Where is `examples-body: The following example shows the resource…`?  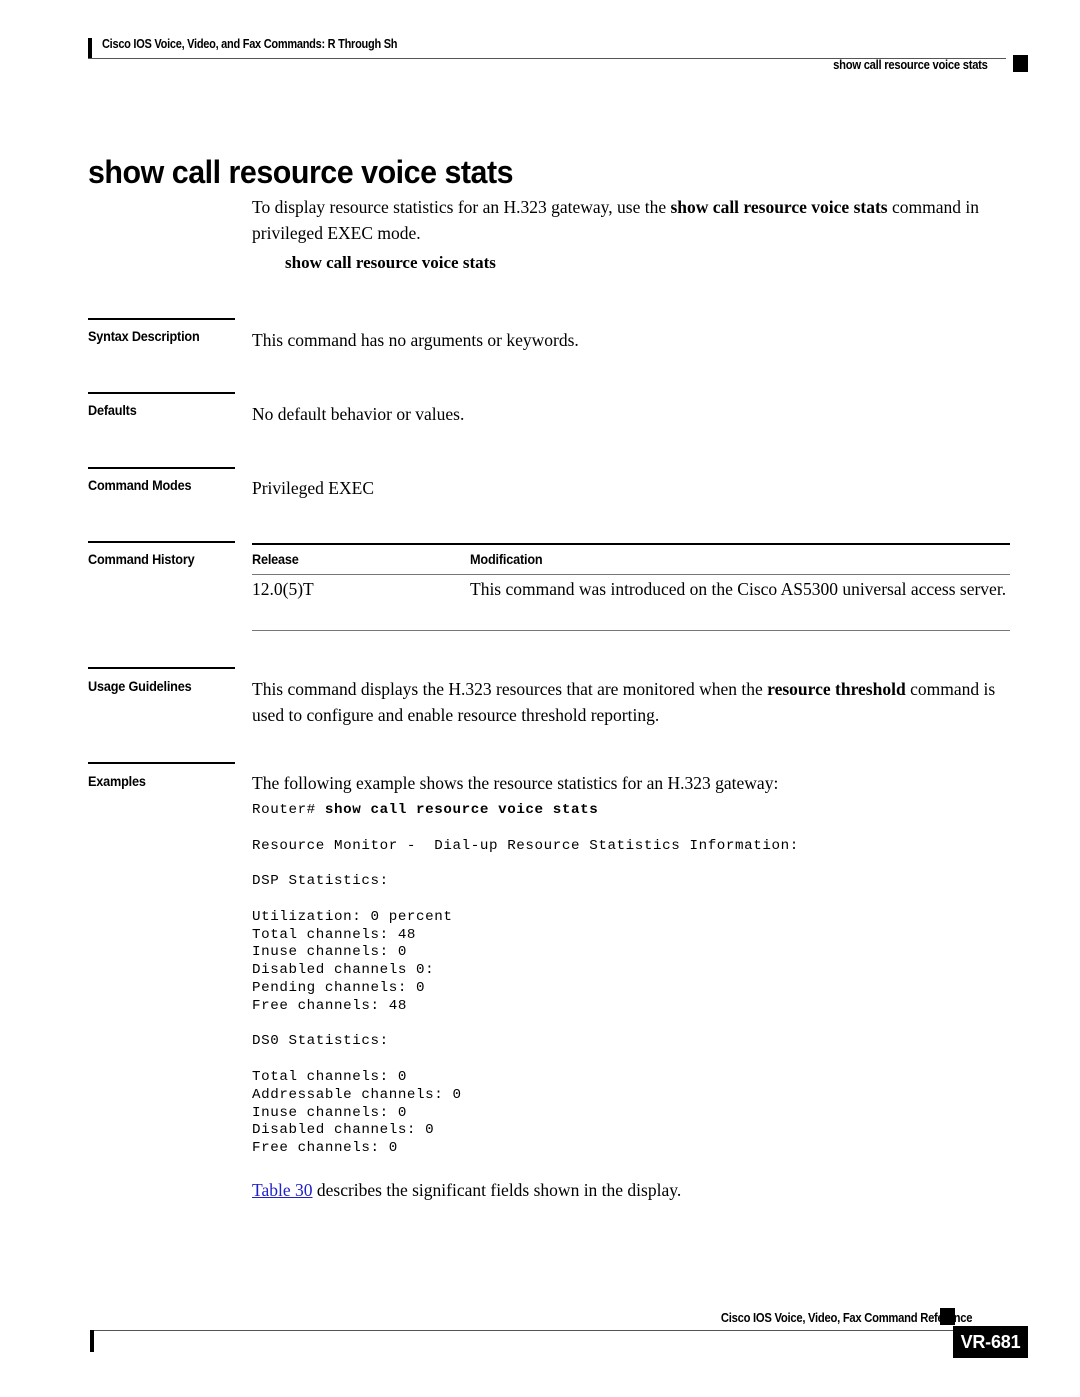 examples-body: The following example shows the resource… is located at coordinates (632, 783).